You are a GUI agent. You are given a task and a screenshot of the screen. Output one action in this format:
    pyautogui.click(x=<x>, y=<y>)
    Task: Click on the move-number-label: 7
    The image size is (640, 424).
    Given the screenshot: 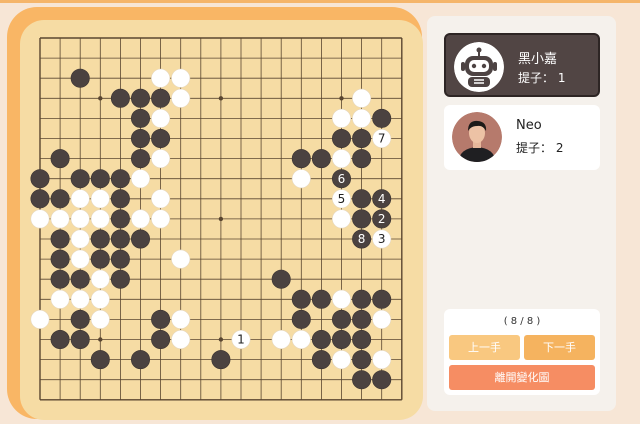 What is the action you would take?
    pyautogui.click(x=382, y=139)
    